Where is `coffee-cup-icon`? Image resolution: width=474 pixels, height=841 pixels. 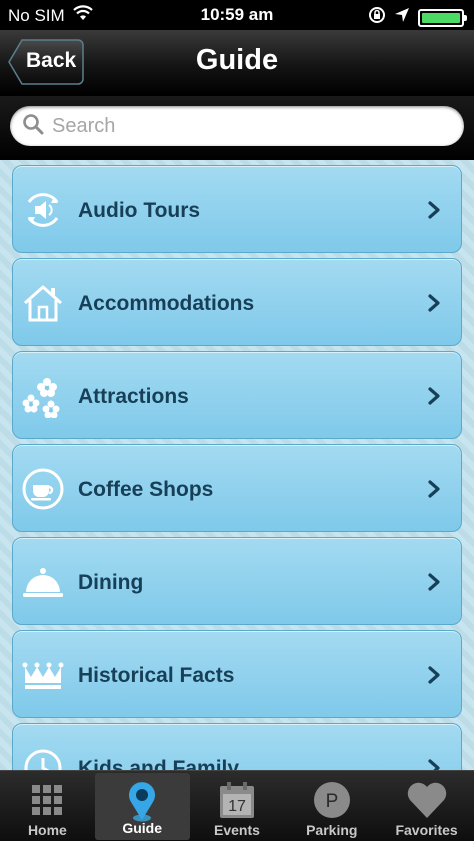
coffee-cup-icon is located at coordinates (43, 489).